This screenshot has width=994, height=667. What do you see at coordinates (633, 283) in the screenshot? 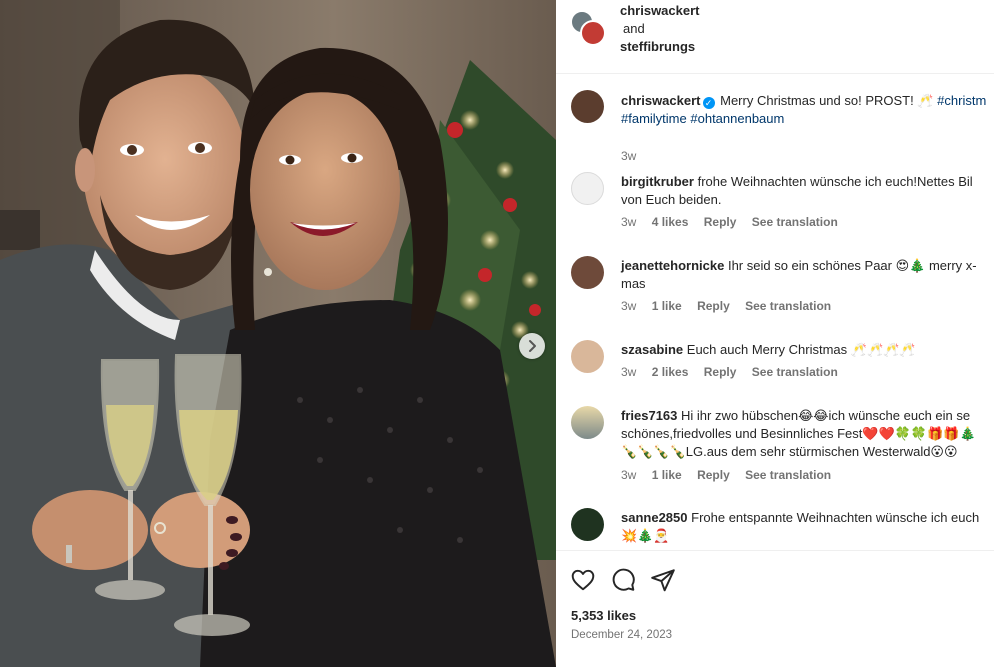
I see `comment-text: mas` at bounding box center [633, 283].